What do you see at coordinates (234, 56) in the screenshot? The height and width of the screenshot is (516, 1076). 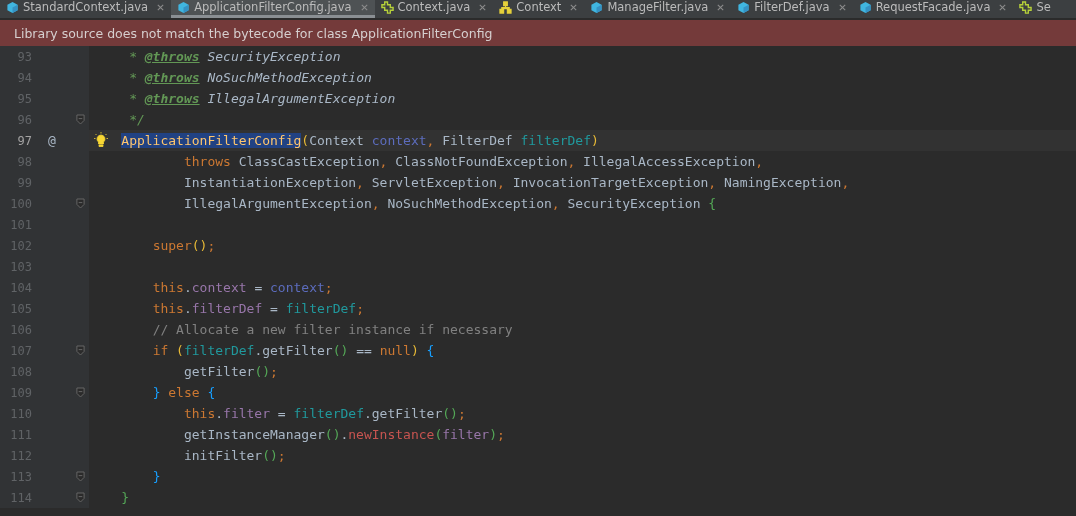 I see `code-line: * @throws SecurityException` at bounding box center [234, 56].